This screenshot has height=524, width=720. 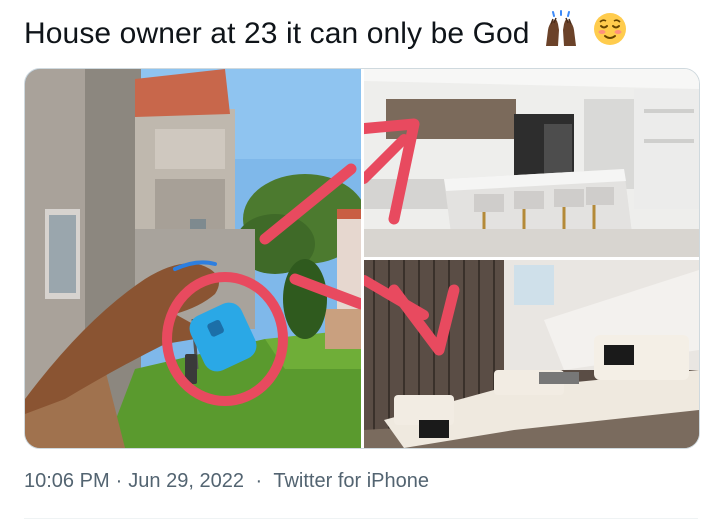 I want to click on tweet-date: Jun 29, 2022, so click(x=186, y=481).